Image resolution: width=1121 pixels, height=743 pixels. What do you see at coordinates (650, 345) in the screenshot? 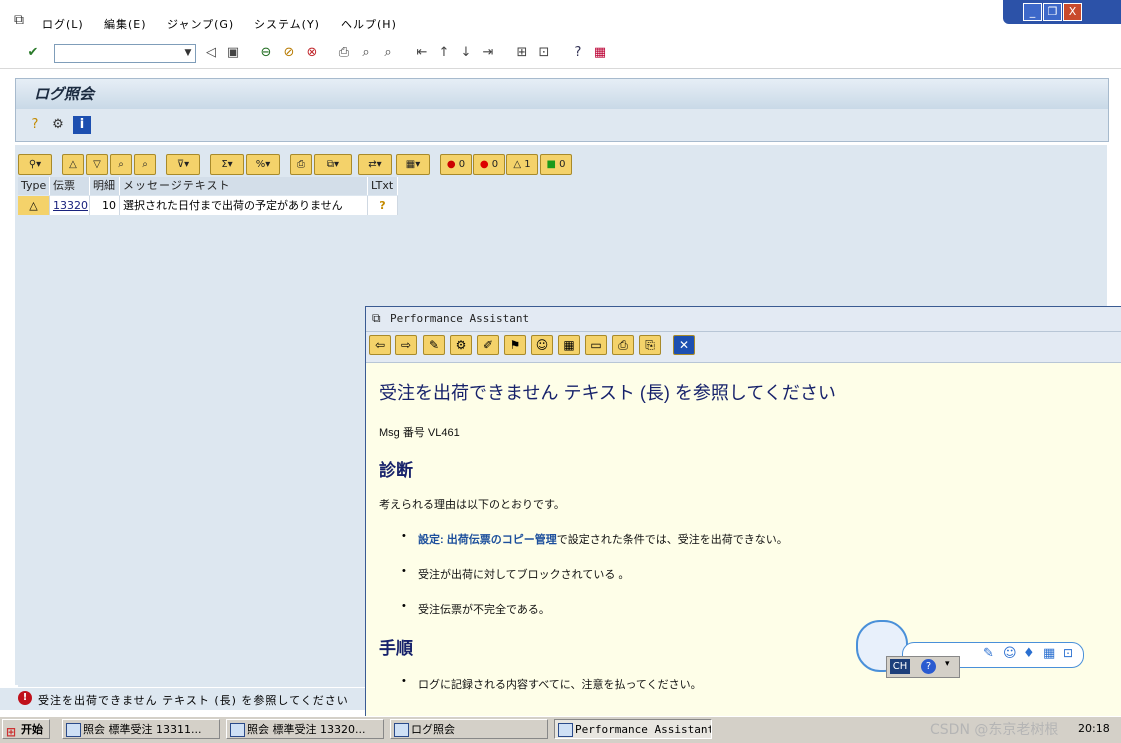
I see `print-preview-button: ⎘` at bounding box center [650, 345].